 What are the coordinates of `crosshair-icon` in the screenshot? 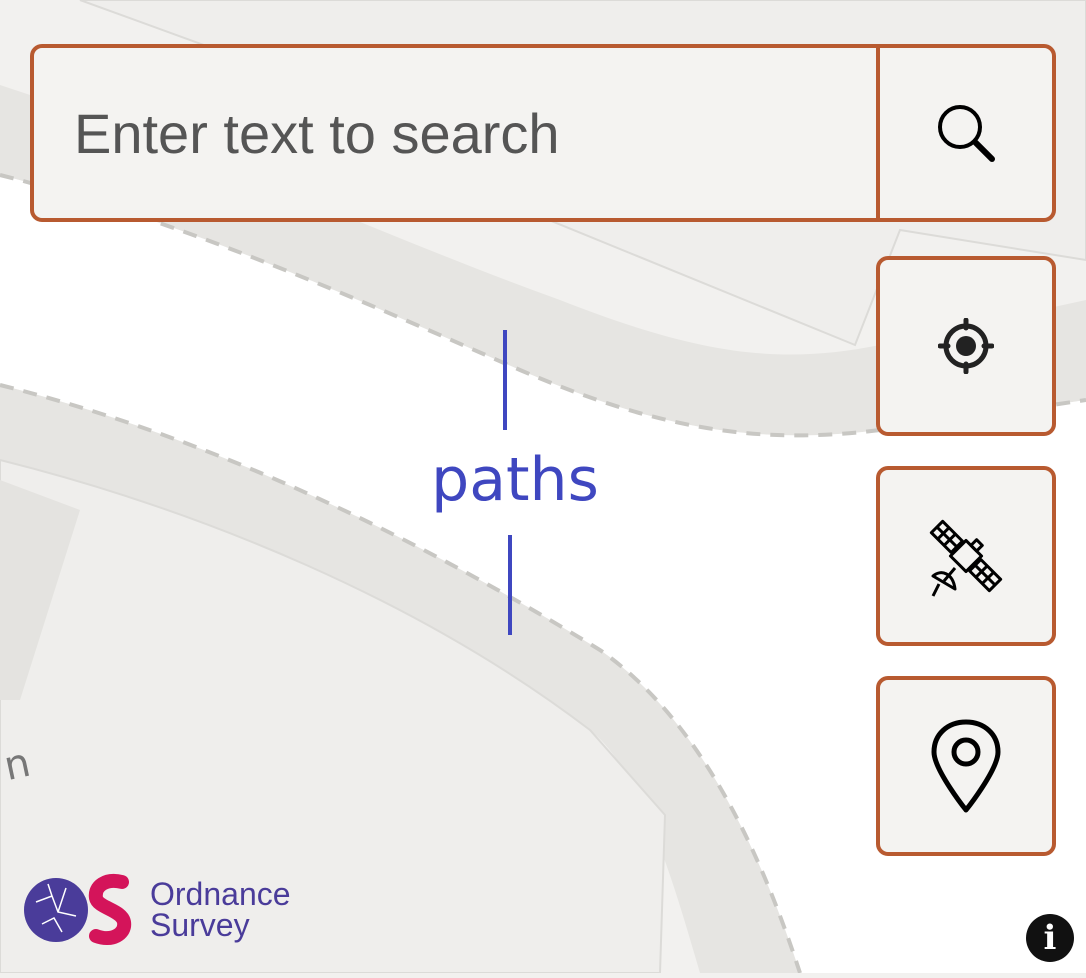 It's located at (966, 346).